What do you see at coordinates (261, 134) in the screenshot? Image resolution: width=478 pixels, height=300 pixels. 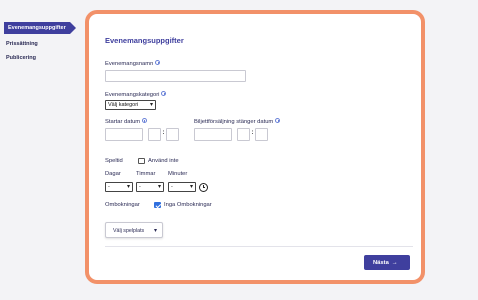 I see `ticket-close-minute-input` at bounding box center [261, 134].